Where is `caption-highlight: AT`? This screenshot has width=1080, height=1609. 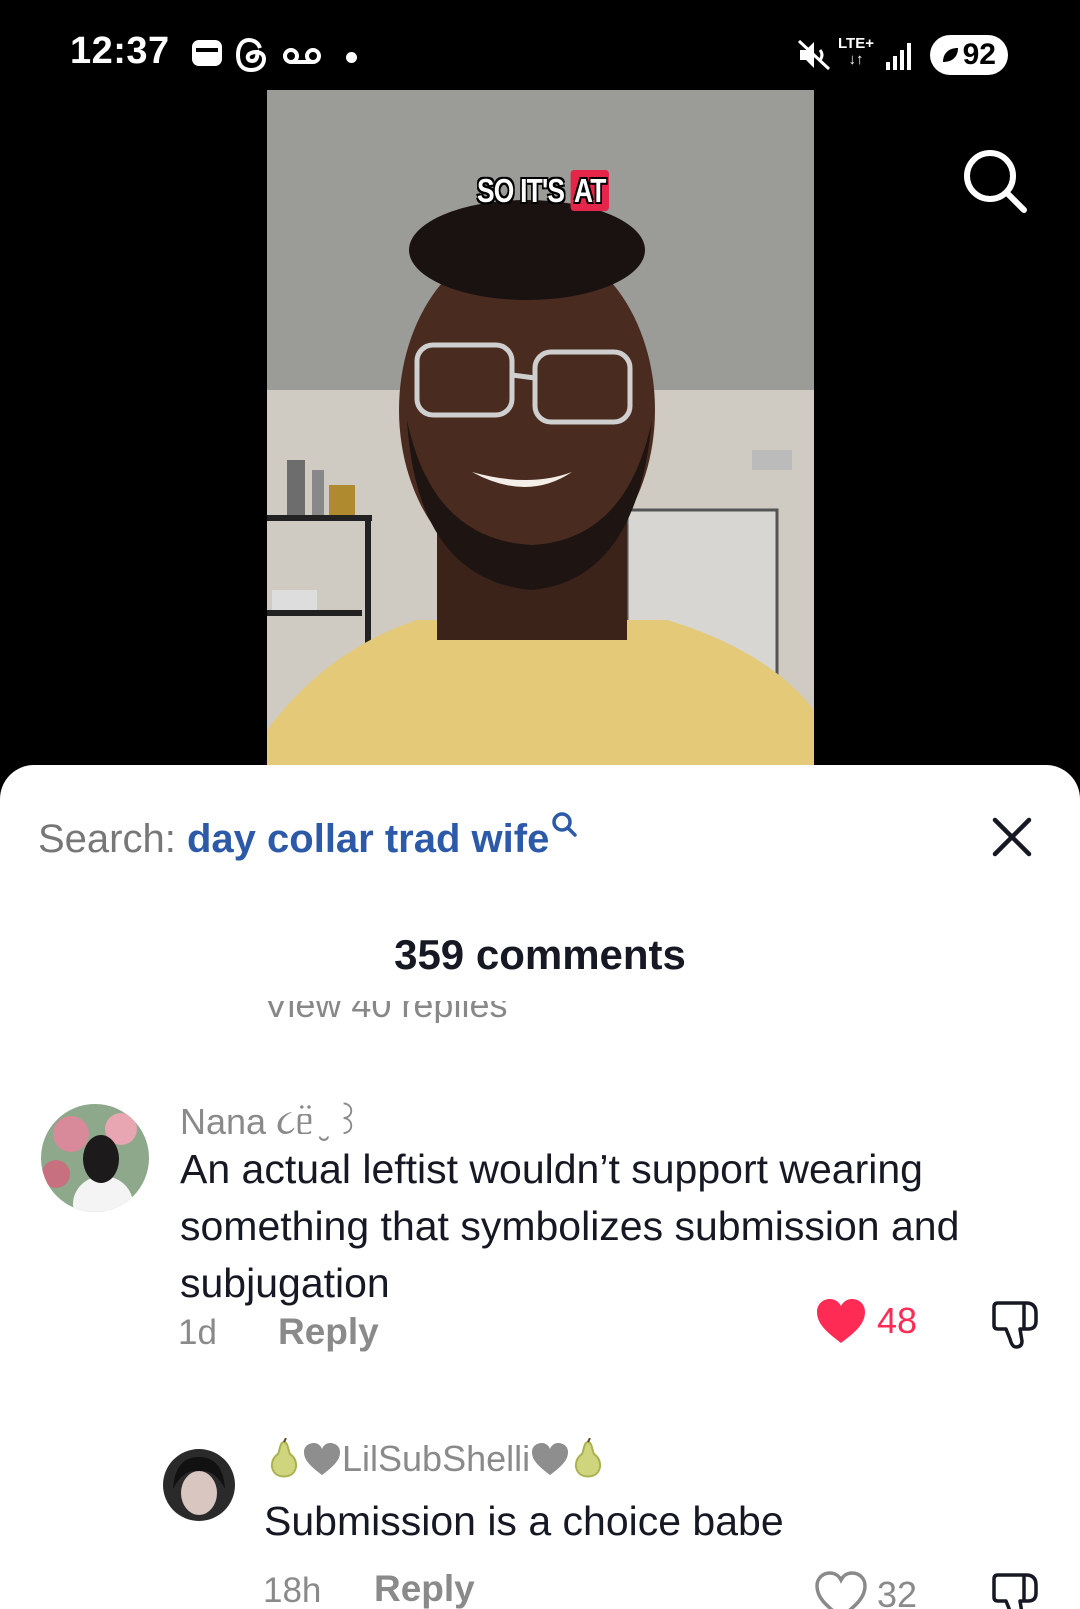 caption-highlight: AT is located at coordinates (589, 190).